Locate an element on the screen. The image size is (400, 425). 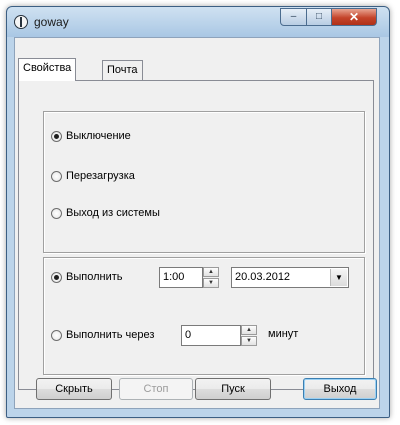
tab-properties: Свойства is located at coordinates (47, 69).